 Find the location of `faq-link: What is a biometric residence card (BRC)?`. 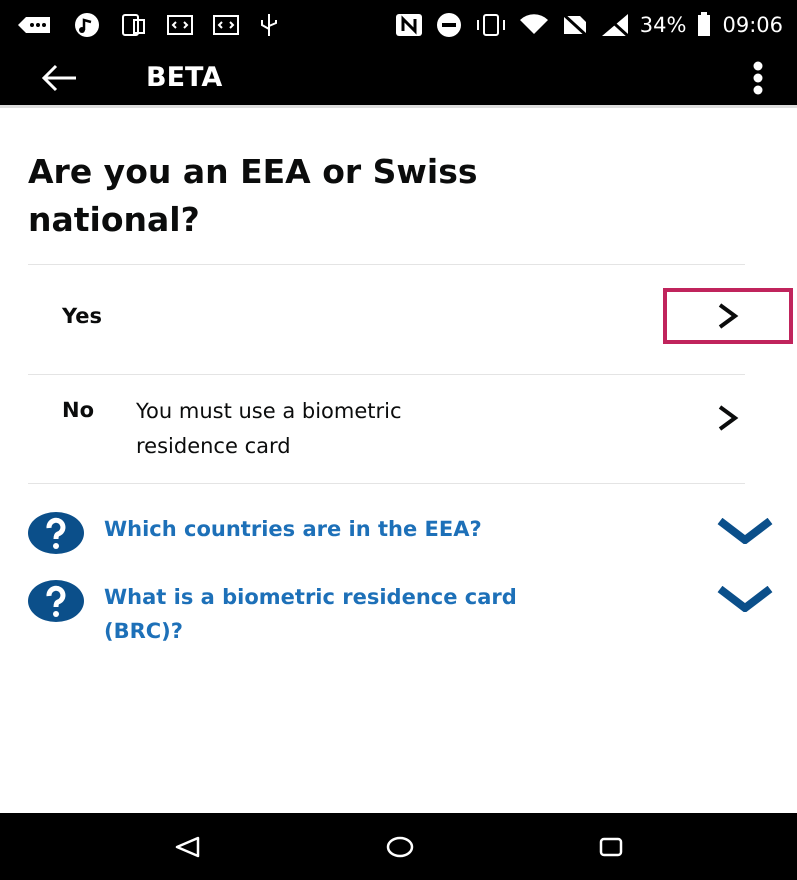

faq-link: What is a biometric residence card (BRC)? is located at coordinates (339, 614).